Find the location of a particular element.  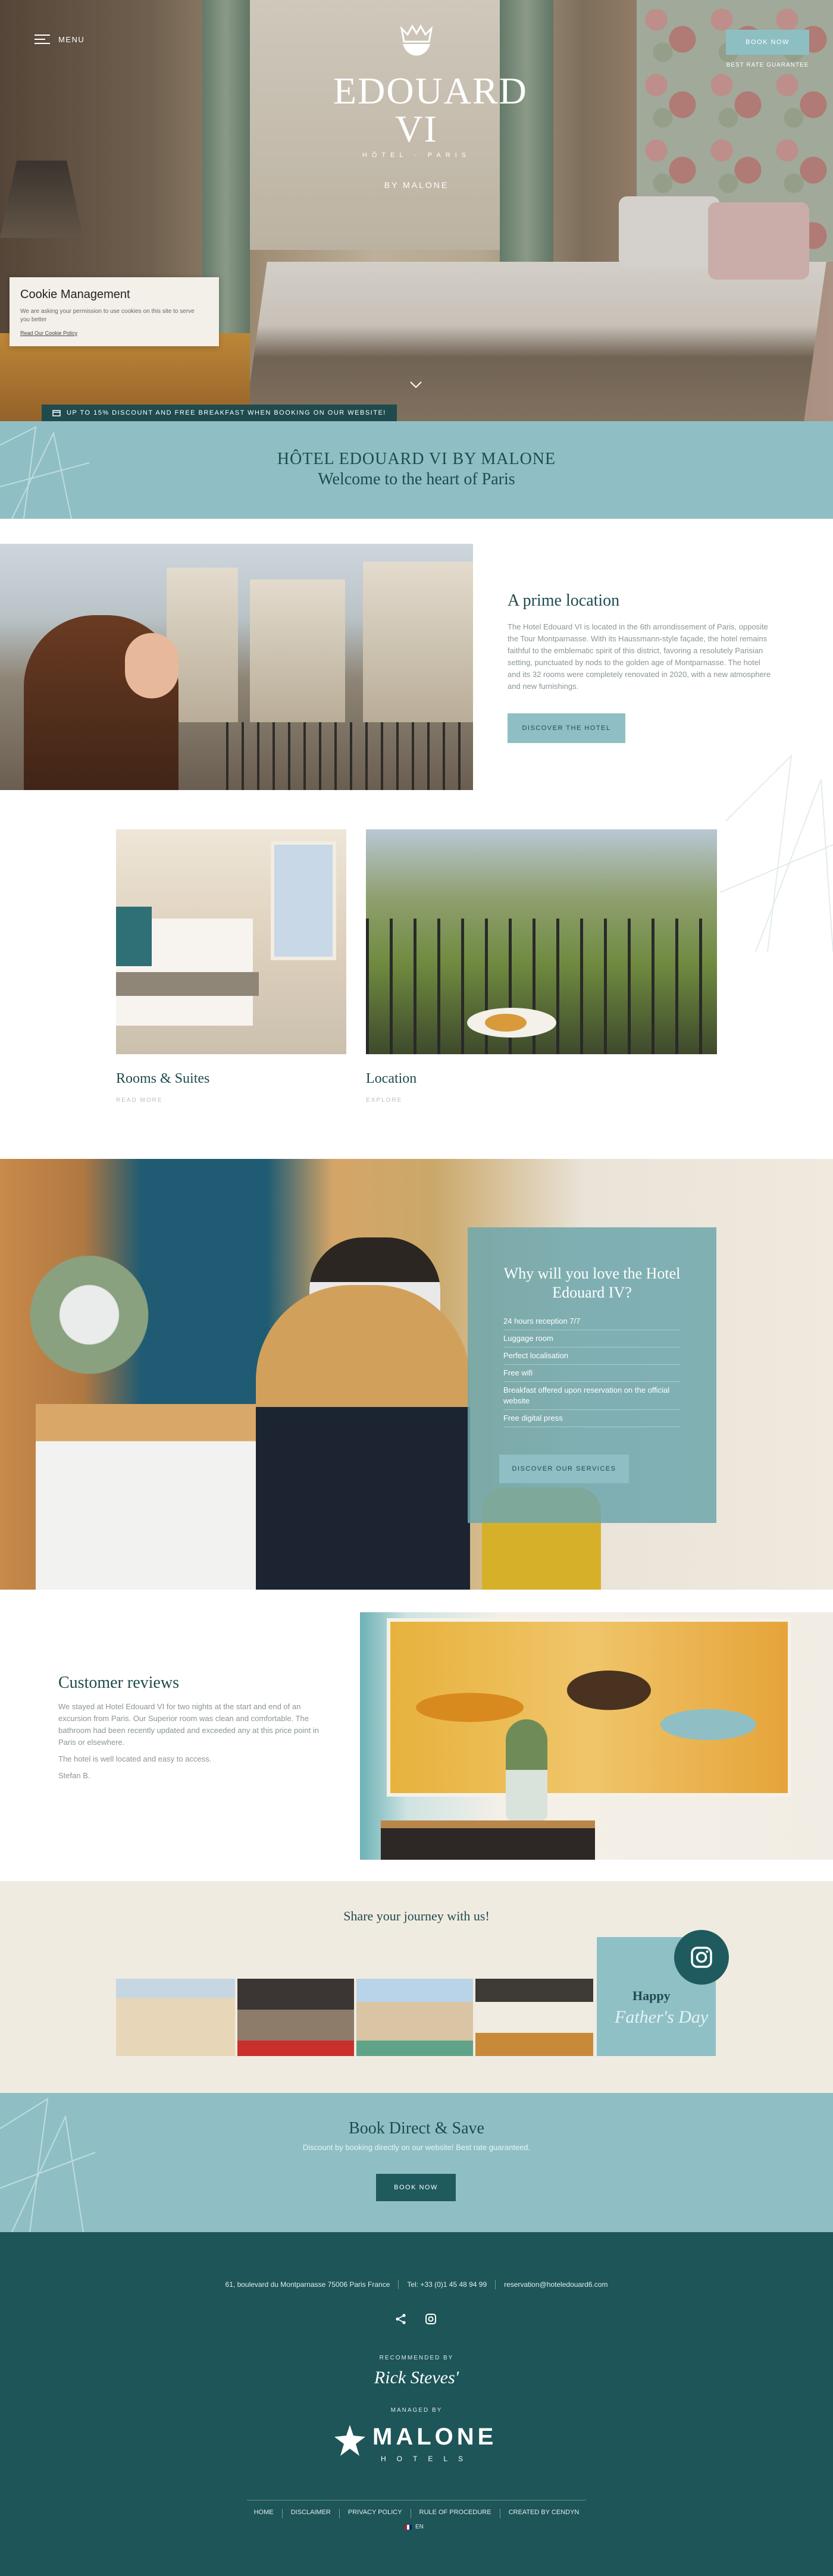

logo-sub: HÔTEL · PARIS is located at coordinates (416, 155).